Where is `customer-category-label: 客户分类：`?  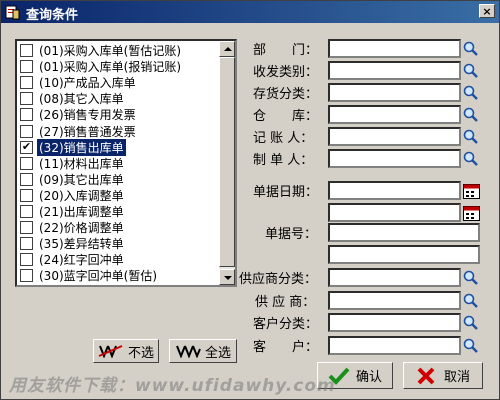 customer-category-label: 客户分类： is located at coordinates (286, 324).